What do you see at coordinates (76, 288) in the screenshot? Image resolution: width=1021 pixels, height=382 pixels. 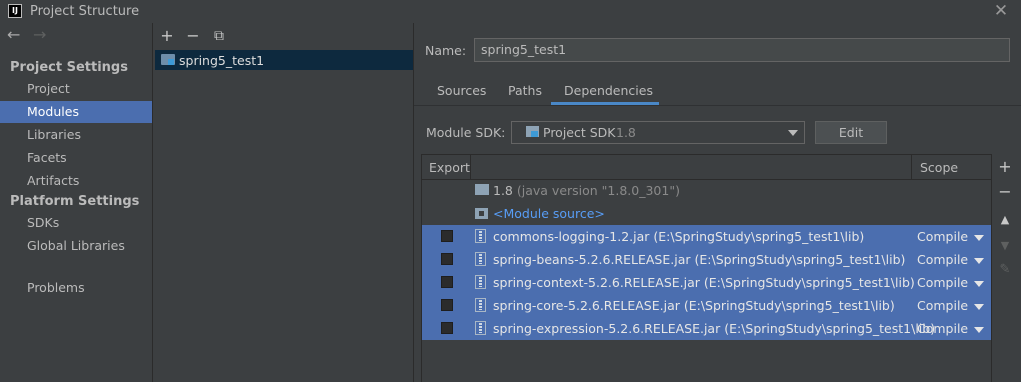 I see `nav-item-problems: Problems` at bounding box center [76, 288].